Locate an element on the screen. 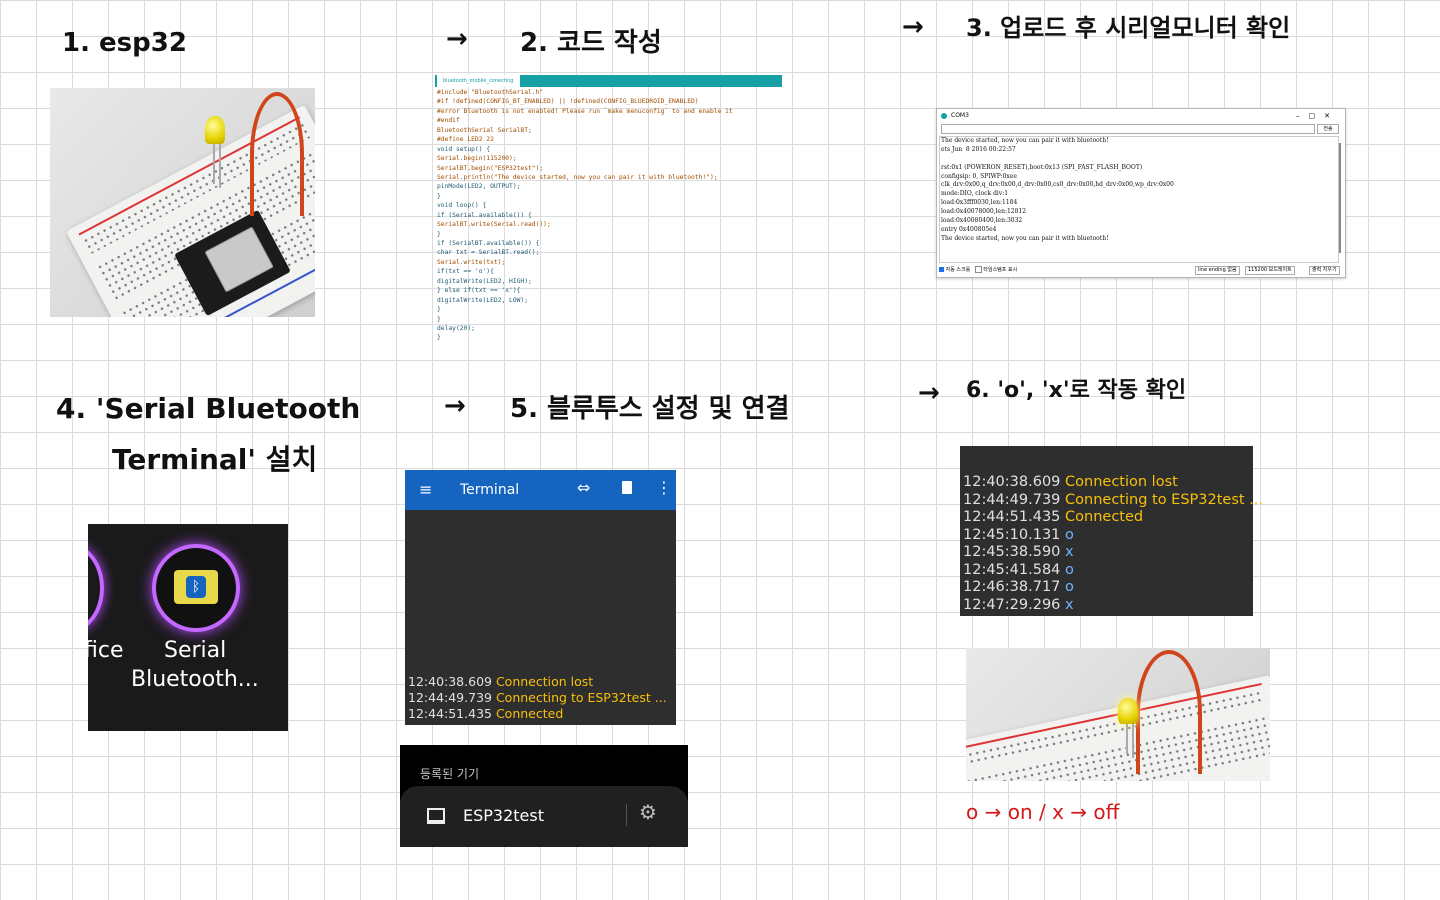 The height and width of the screenshot is (900, 1440). code-line: void setup() { is located at coordinates (464, 149).